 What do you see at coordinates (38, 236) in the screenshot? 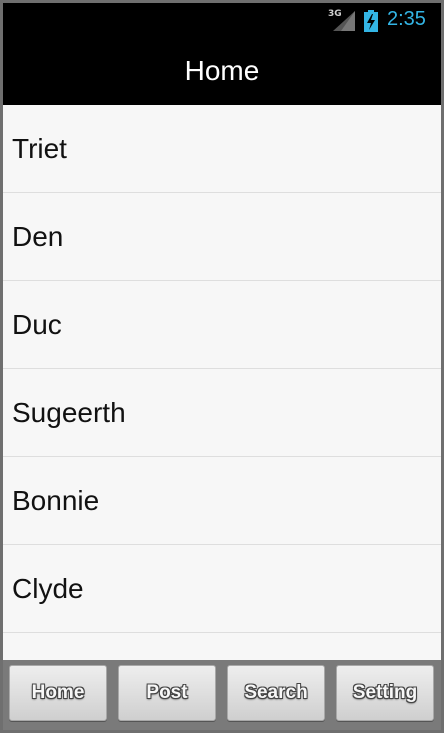
I see `list-item-label: Den` at bounding box center [38, 236].